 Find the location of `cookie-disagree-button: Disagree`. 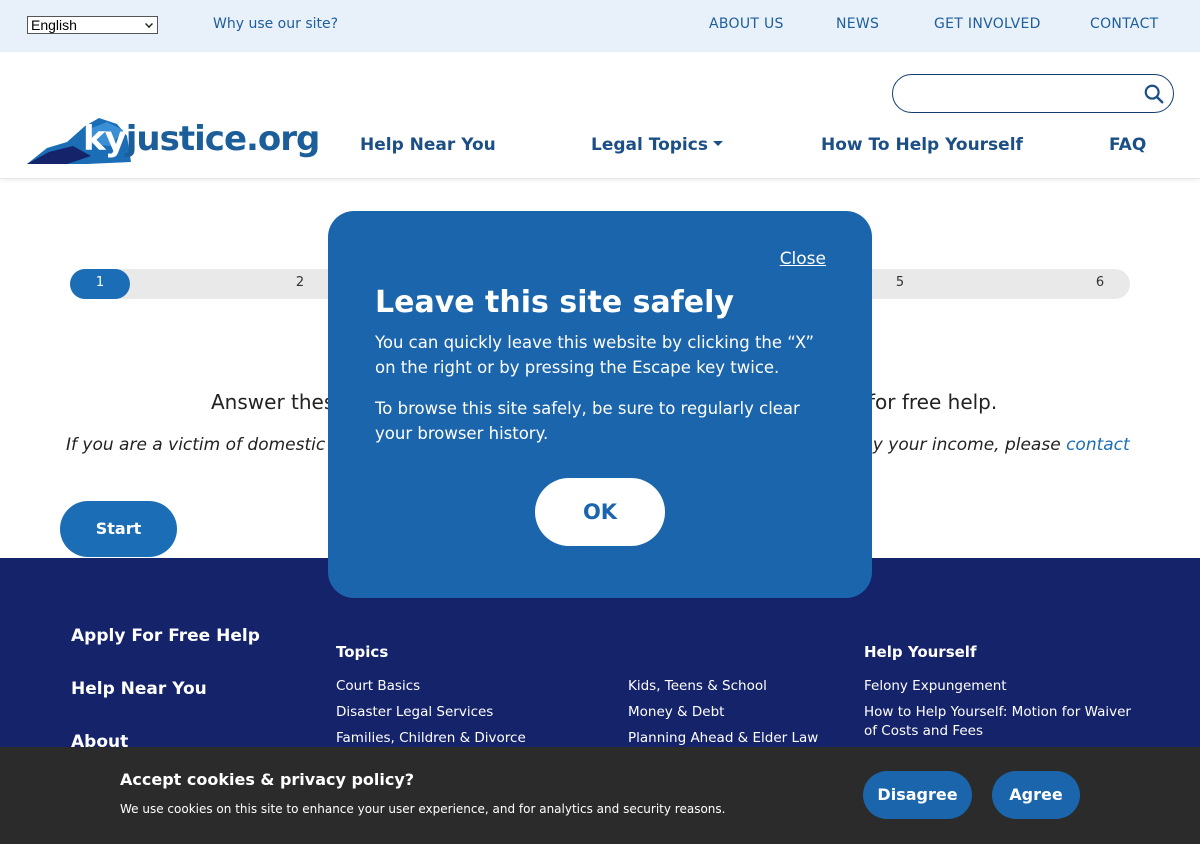

cookie-disagree-button: Disagree is located at coordinates (917, 795).